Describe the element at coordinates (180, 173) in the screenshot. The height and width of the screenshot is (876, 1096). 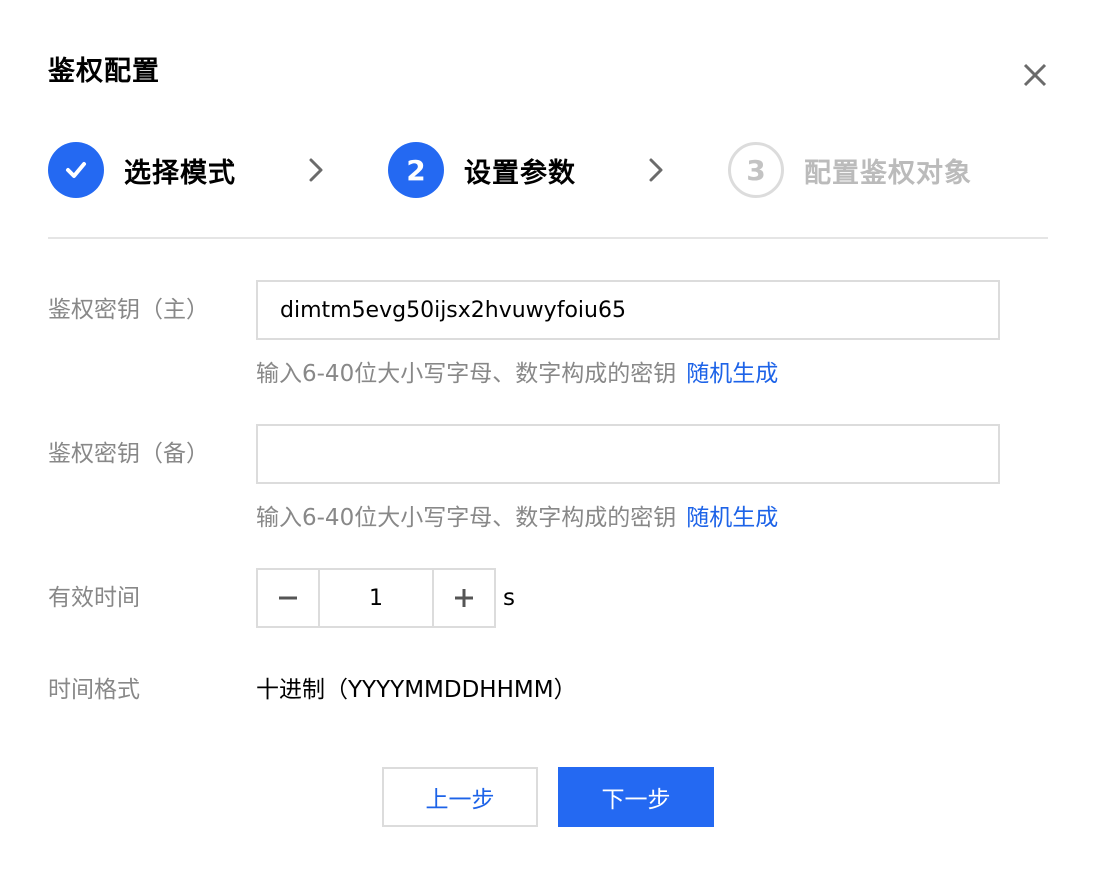
I see `step-label: 选择模式` at that location.